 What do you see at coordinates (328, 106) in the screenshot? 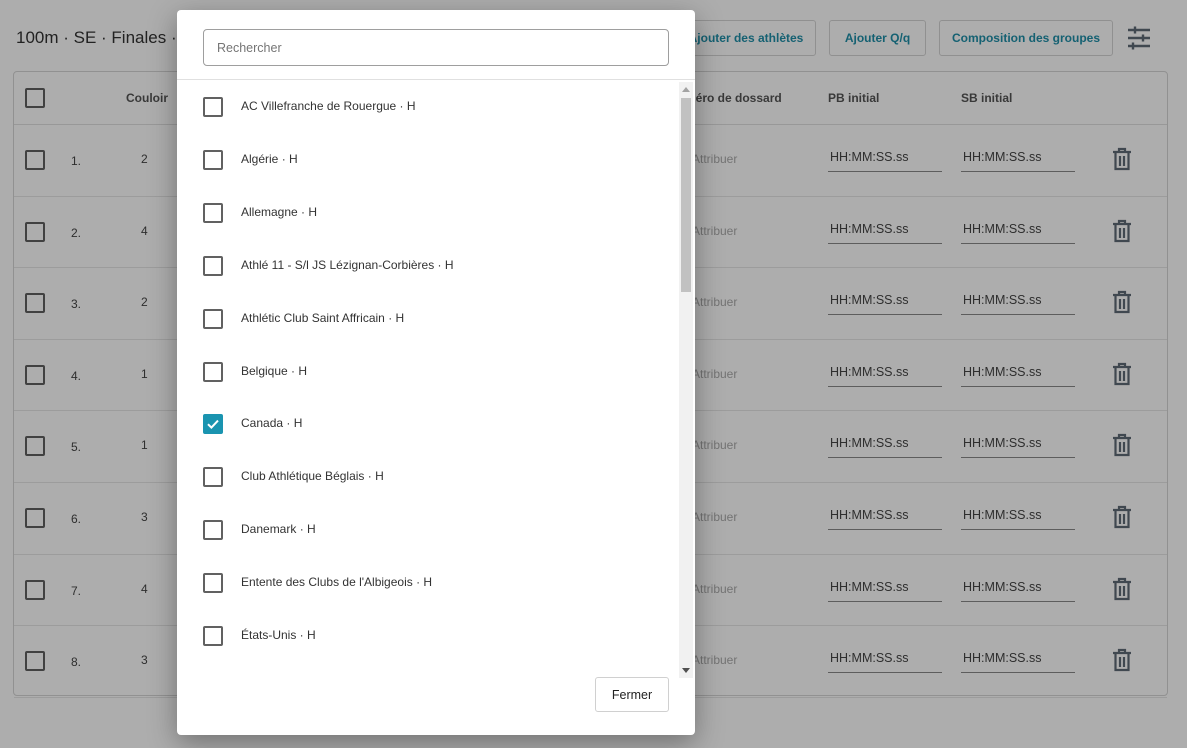
I see `club-label: AC Villefranche de Rouergue · H` at bounding box center [328, 106].